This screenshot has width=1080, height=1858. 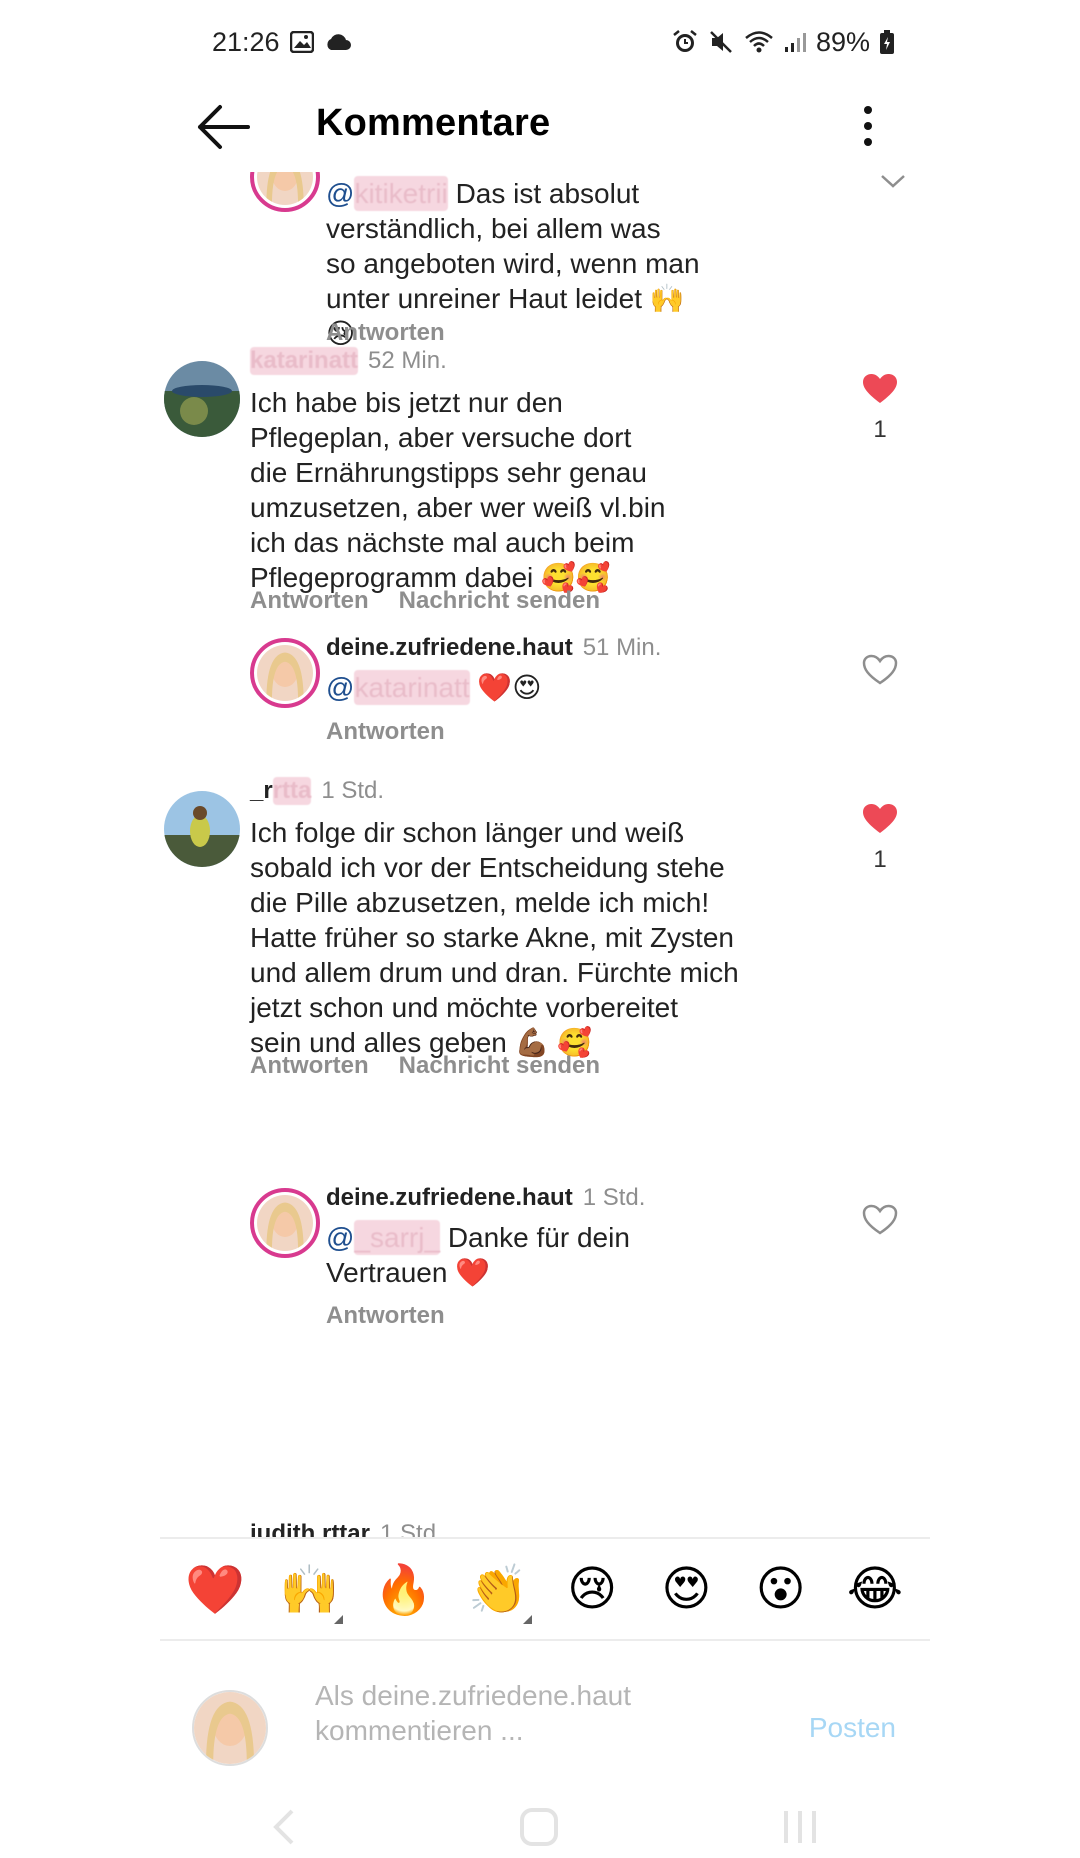 What do you see at coordinates (317, 791) in the screenshot?
I see `comment-header: _rrtta 1 Std.` at bounding box center [317, 791].